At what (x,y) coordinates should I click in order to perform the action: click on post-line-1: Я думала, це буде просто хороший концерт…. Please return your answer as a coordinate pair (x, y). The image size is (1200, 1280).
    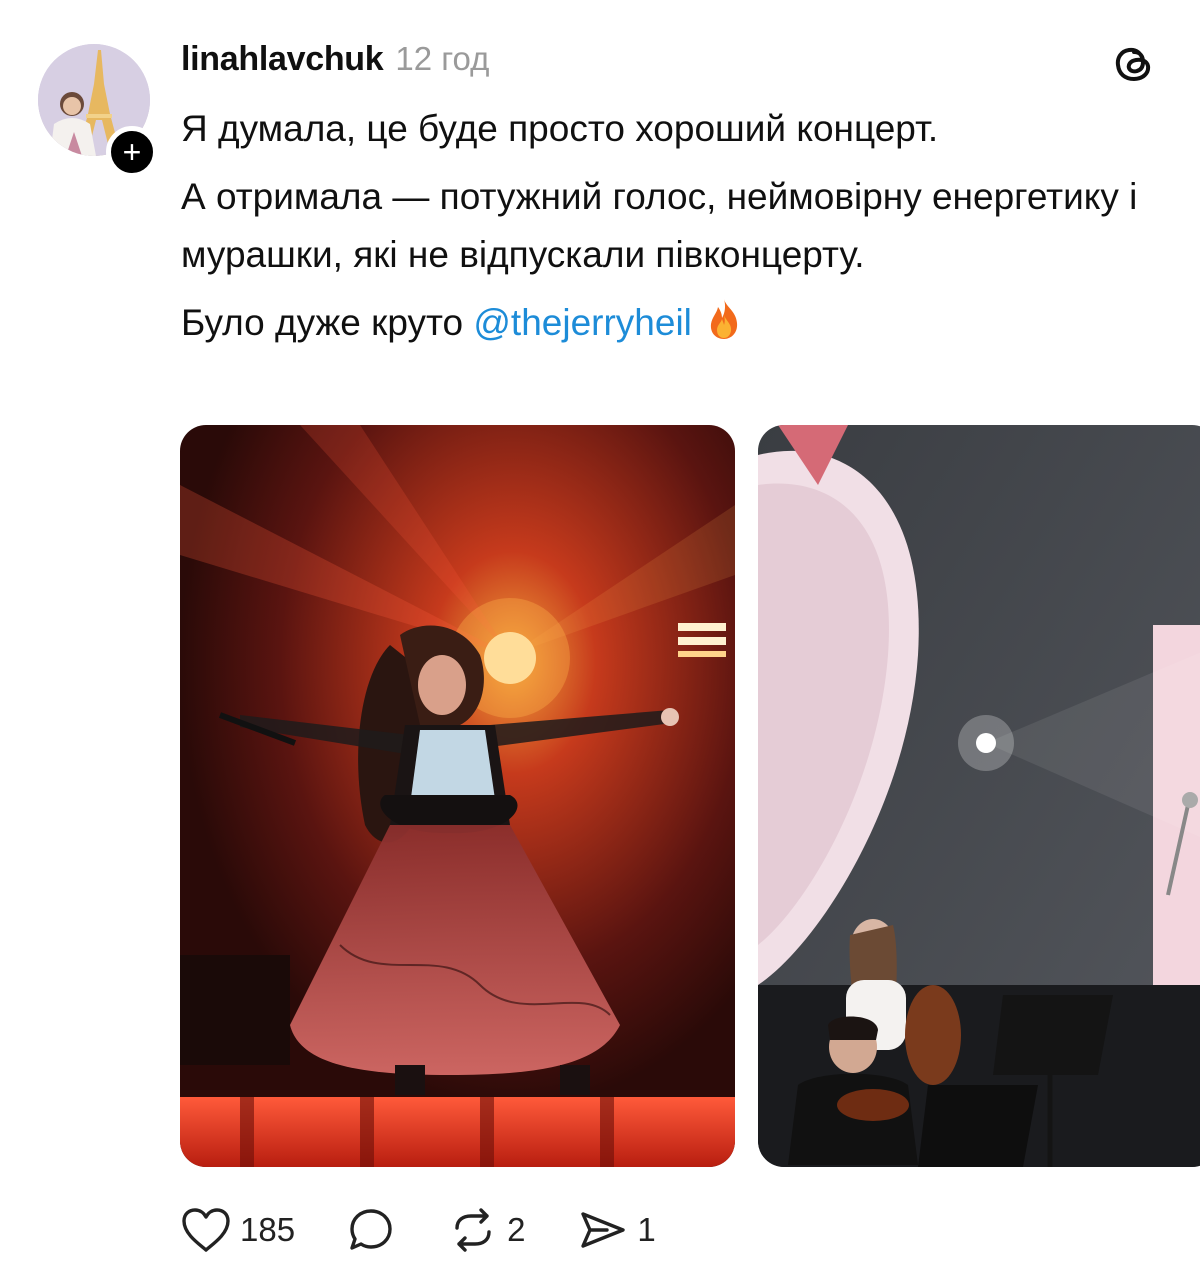
    Looking at the image, I should click on (560, 128).